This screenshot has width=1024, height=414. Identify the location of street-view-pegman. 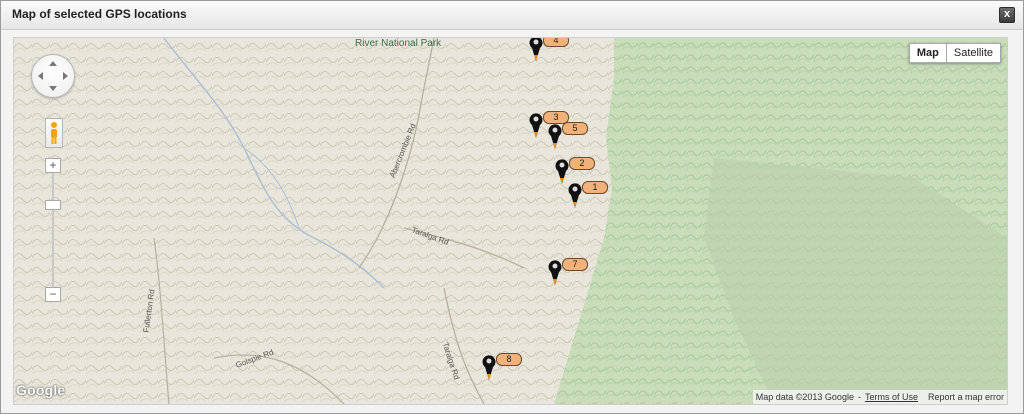
(54, 133).